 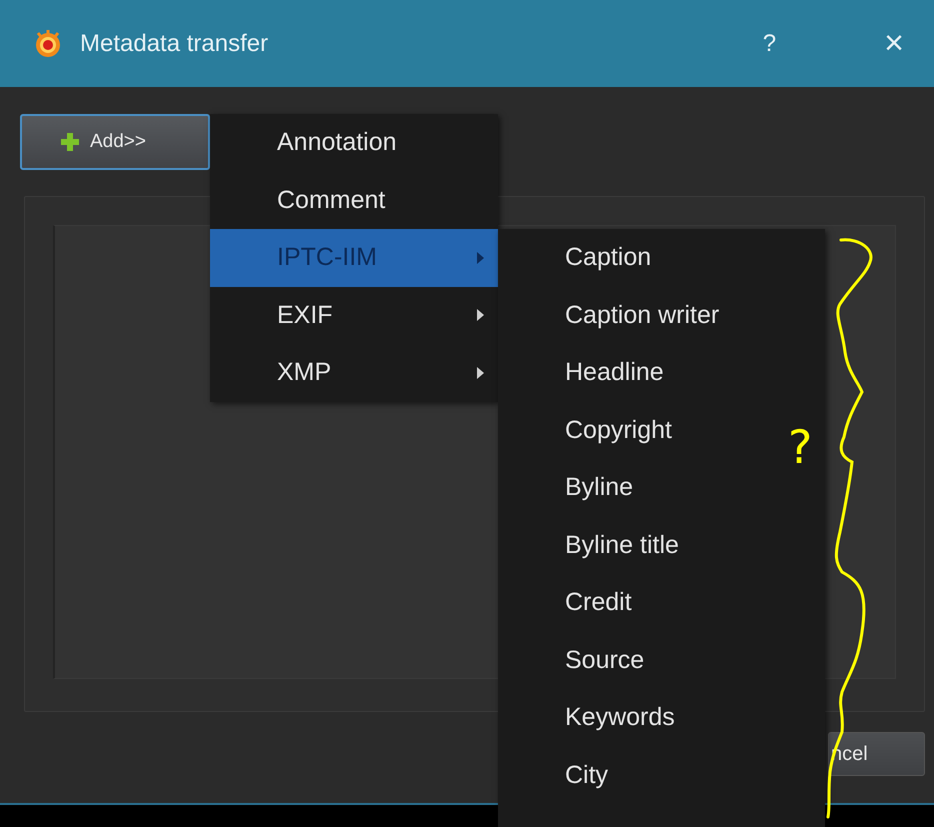 I want to click on submenu-item: Source, so click(x=640, y=660).